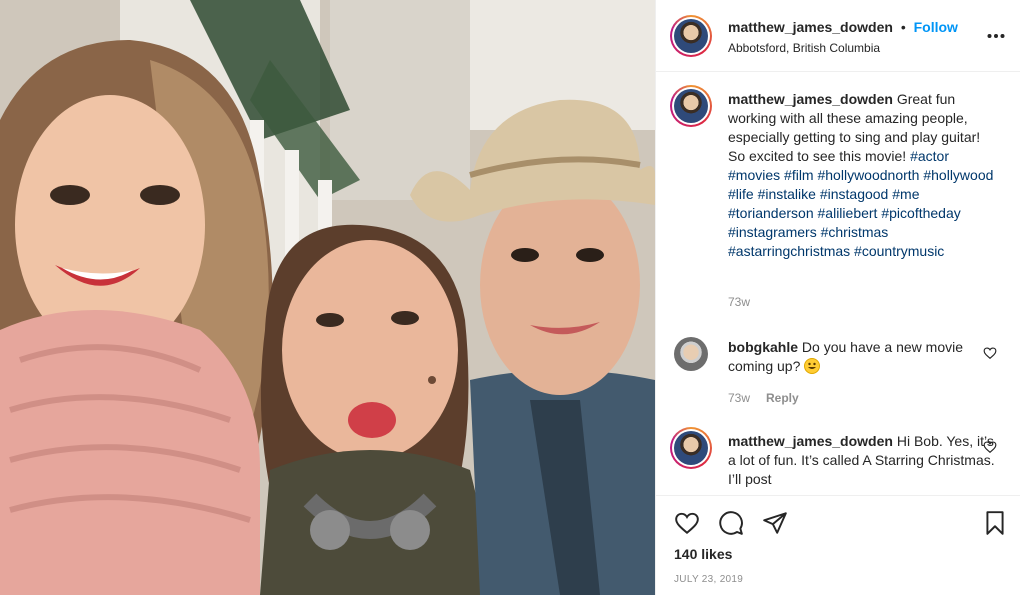 The width and height of the screenshot is (1020, 595). Describe the element at coordinates (787, 194) in the screenshot. I see `hashtag-link: #instalike` at that location.